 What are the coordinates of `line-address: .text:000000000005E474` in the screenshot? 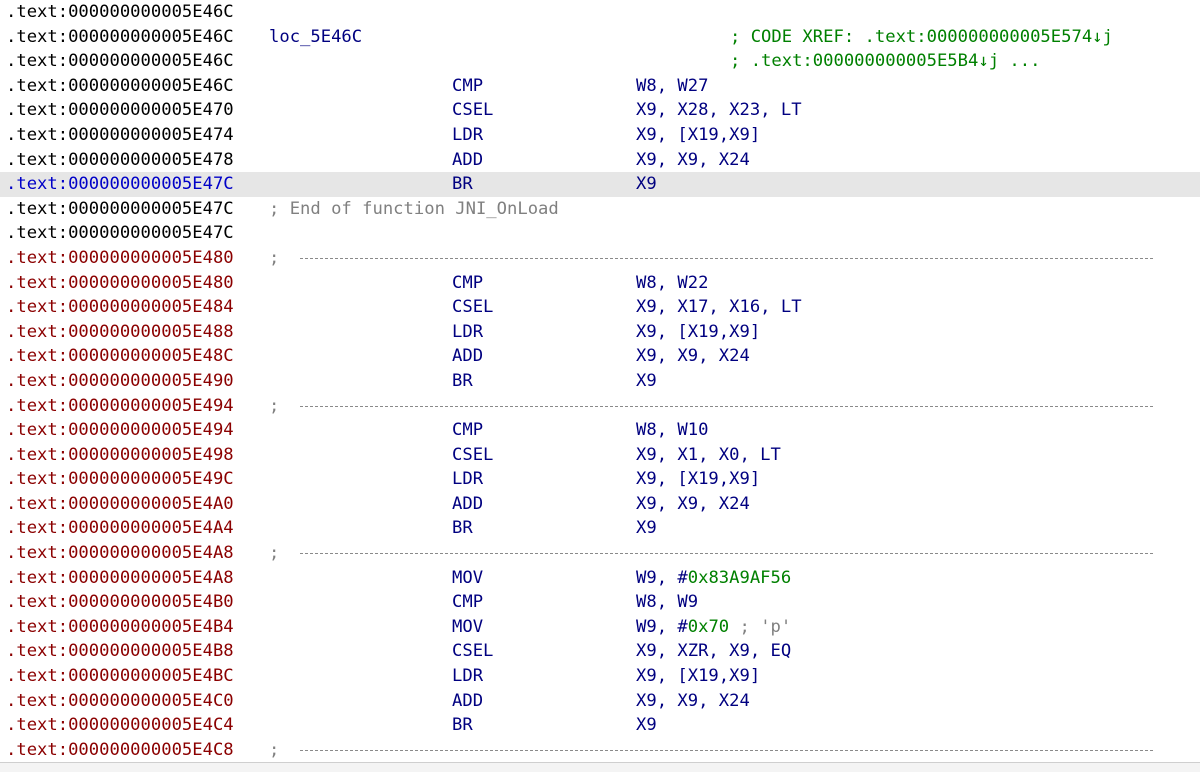 It's located at (120, 135).